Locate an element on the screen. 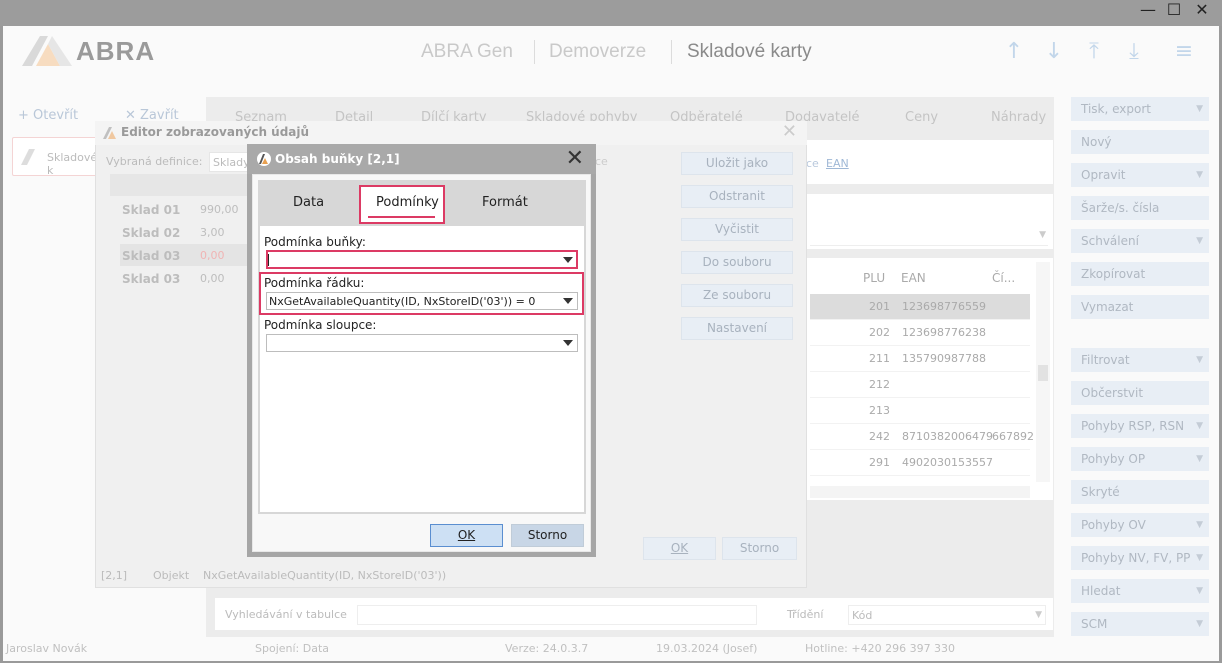  sidebar-button-label: Vymazat is located at coordinates (1107, 307).